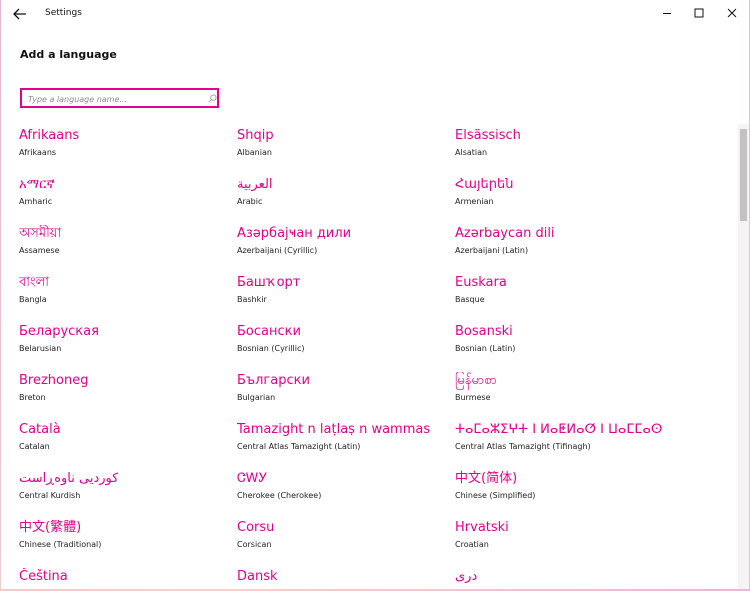 Image resolution: width=750 pixels, height=591 pixels. I want to click on language-native-name: کوردیی ناوەڕاست, so click(69, 478).